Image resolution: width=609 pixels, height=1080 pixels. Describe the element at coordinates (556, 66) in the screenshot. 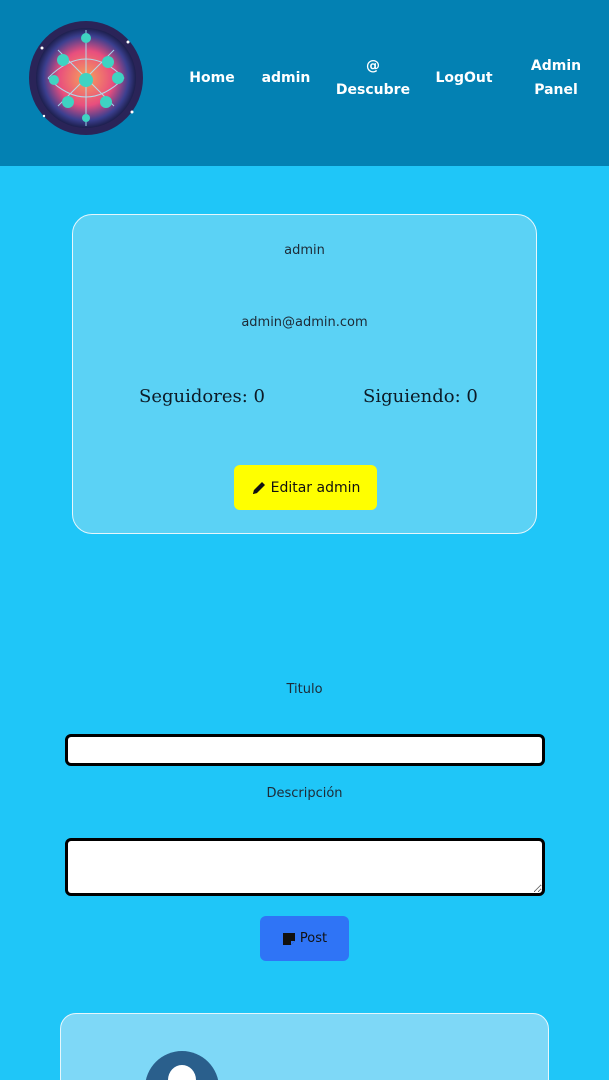

I see `admin-panel-label-line1: Admin` at that location.